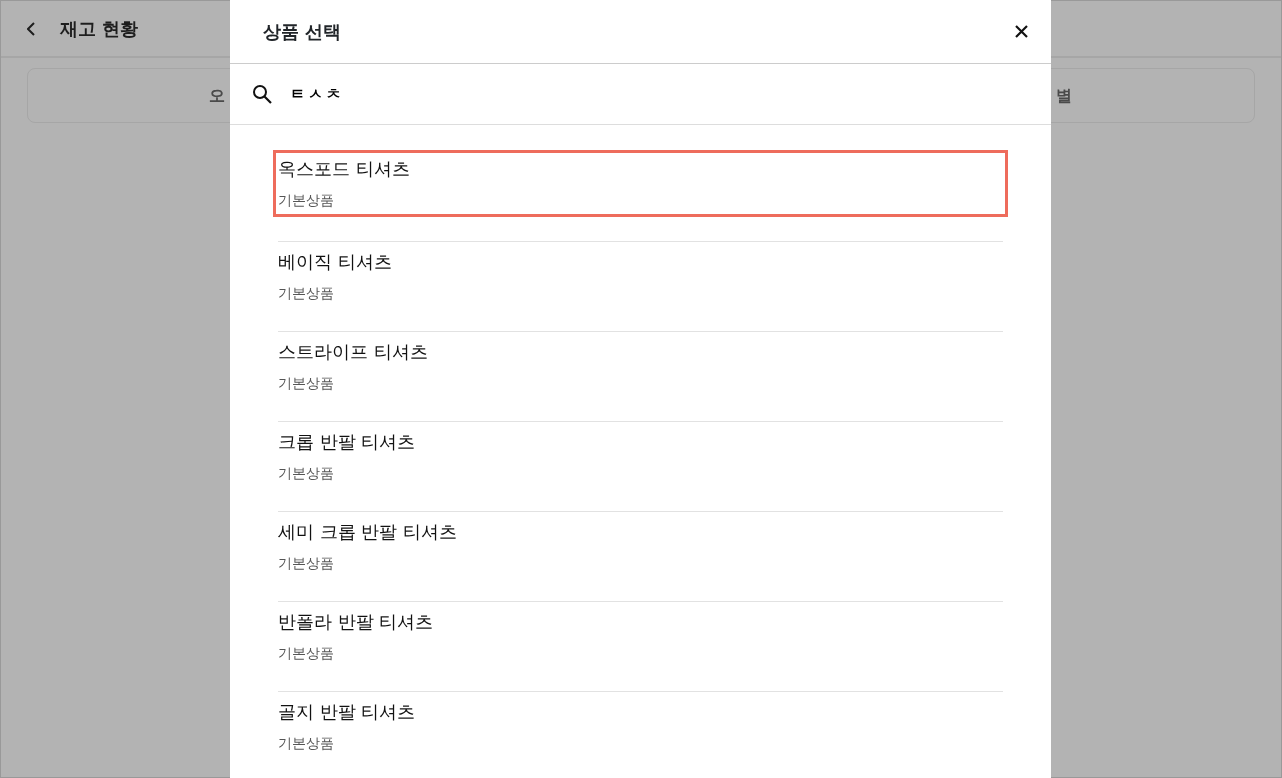 This screenshot has width=1282, height=778. I want to click on product-name: 스트라이프 티셔츠, so click(353, 352).